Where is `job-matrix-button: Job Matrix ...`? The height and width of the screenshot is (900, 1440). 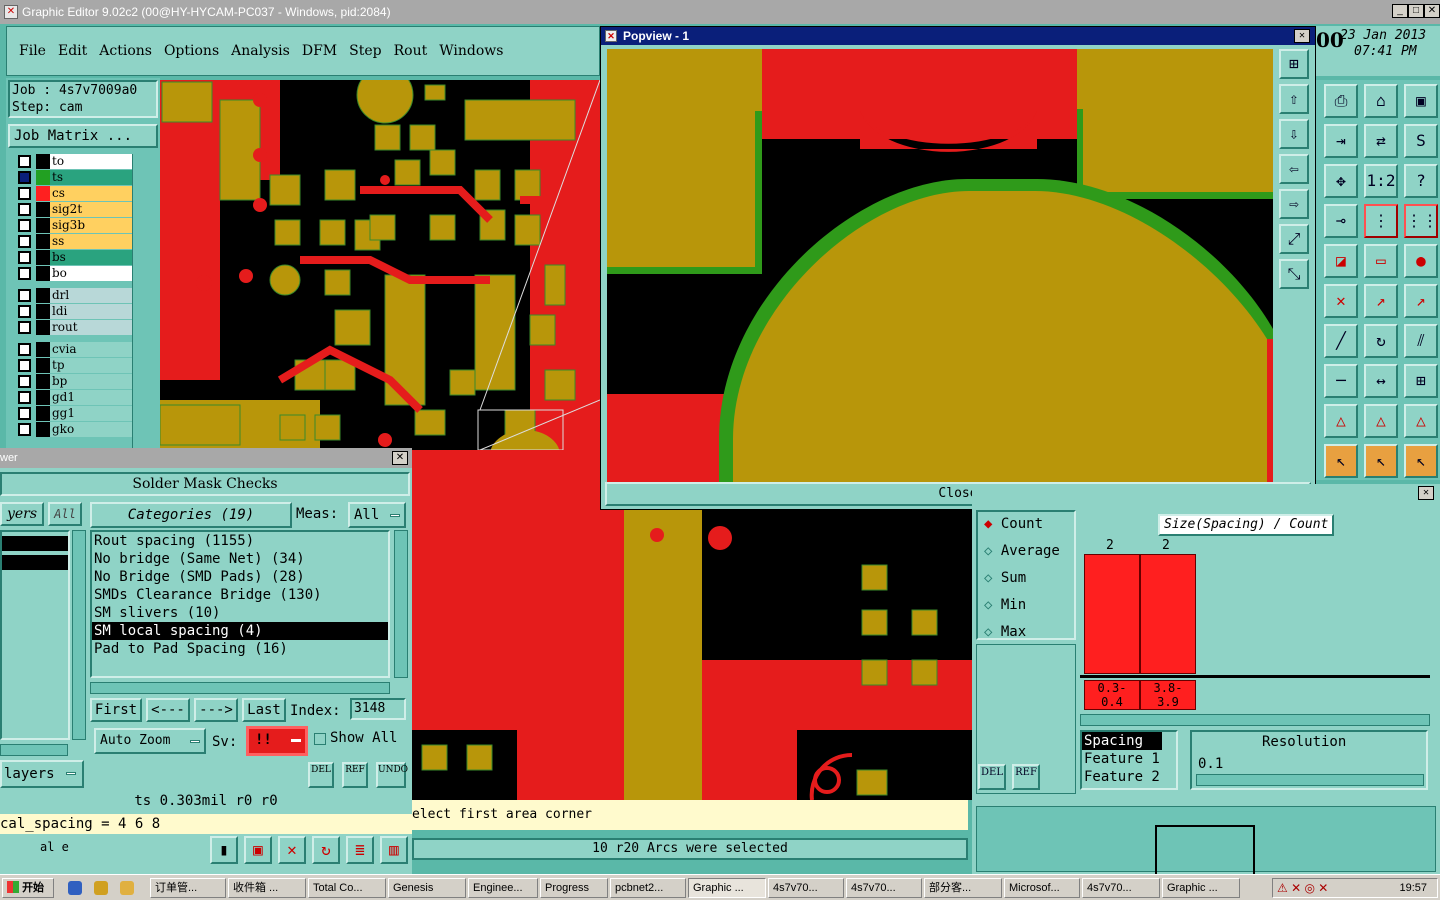 job-matrix-button: Job Matrix ... is located at coordinates (83, 136).